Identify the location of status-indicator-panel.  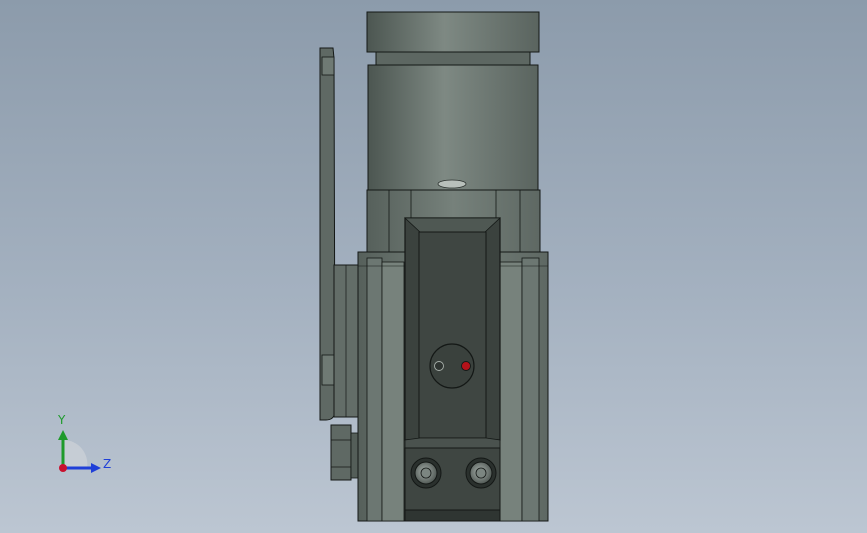
(452, 366).